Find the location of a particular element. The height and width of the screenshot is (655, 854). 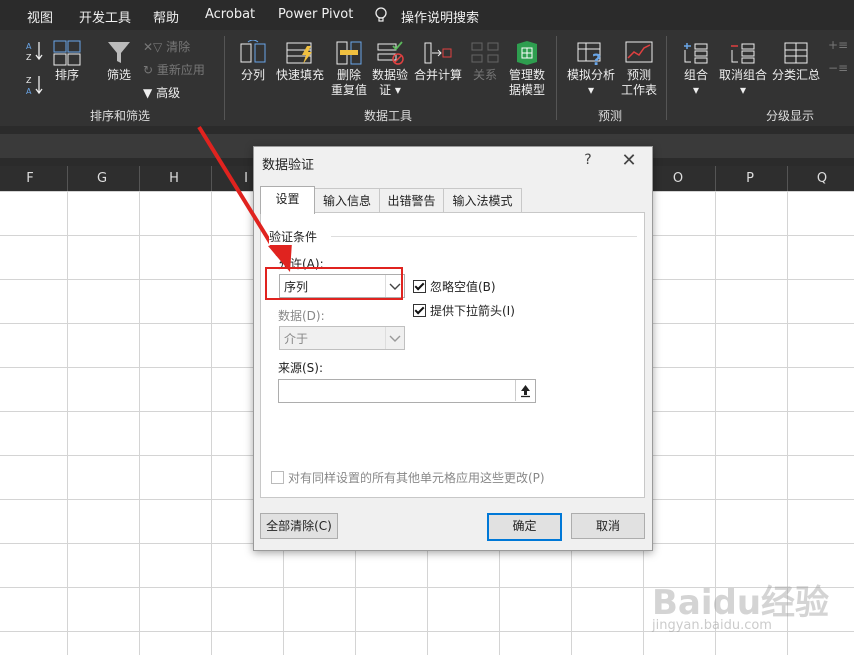

forecast-sheet-label-1: 预测 is located at coordinates (638, 75).